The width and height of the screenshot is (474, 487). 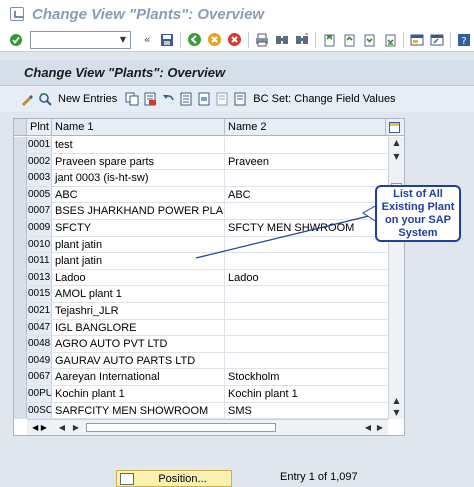 I want to click on table-row: 0001 test, so click(x=201, y=145).